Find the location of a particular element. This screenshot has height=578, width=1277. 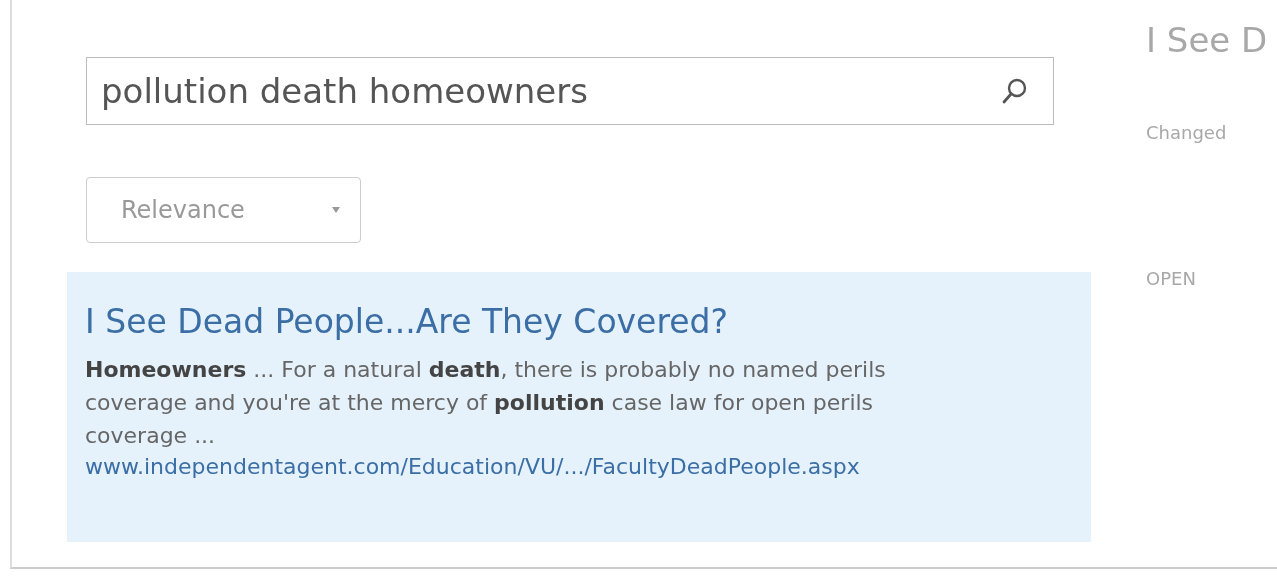

sort-dropdown: Relevance is located at coordinates (223, 210).